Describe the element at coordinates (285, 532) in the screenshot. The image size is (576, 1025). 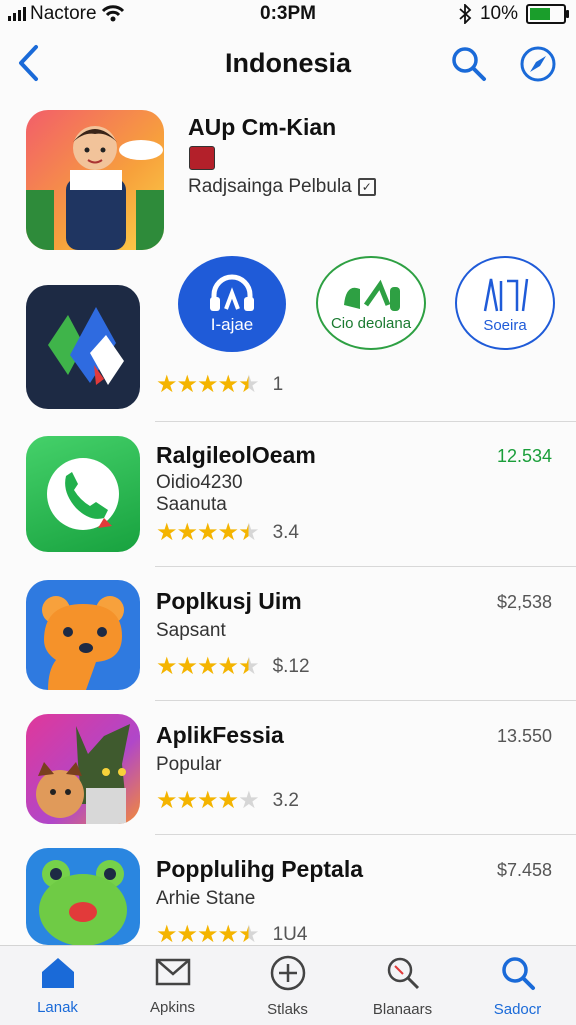
I see `rating-value: 3.4` at that location.